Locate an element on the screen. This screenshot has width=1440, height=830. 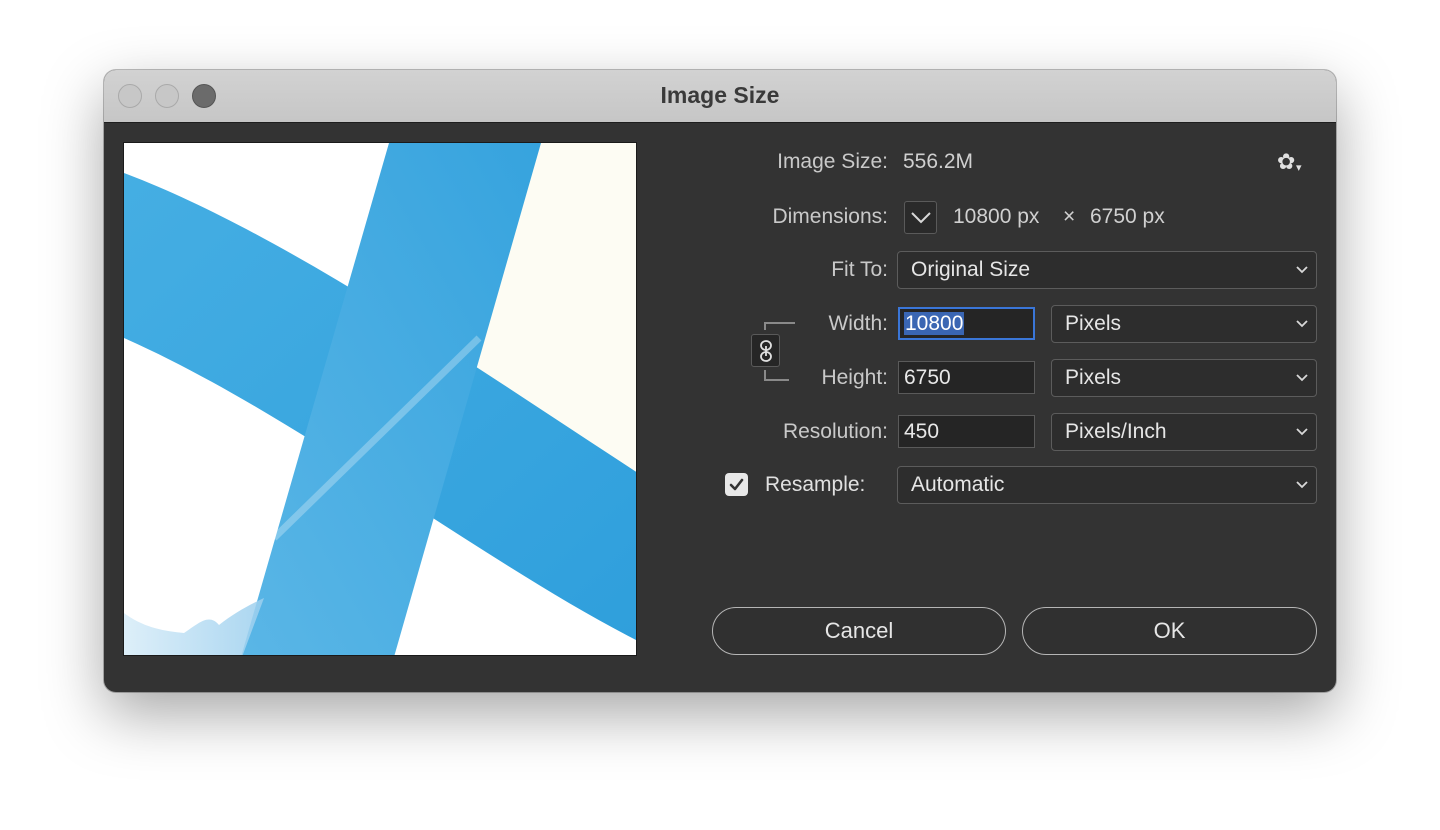
checkmark-icon is located at coordinates (736, 484).